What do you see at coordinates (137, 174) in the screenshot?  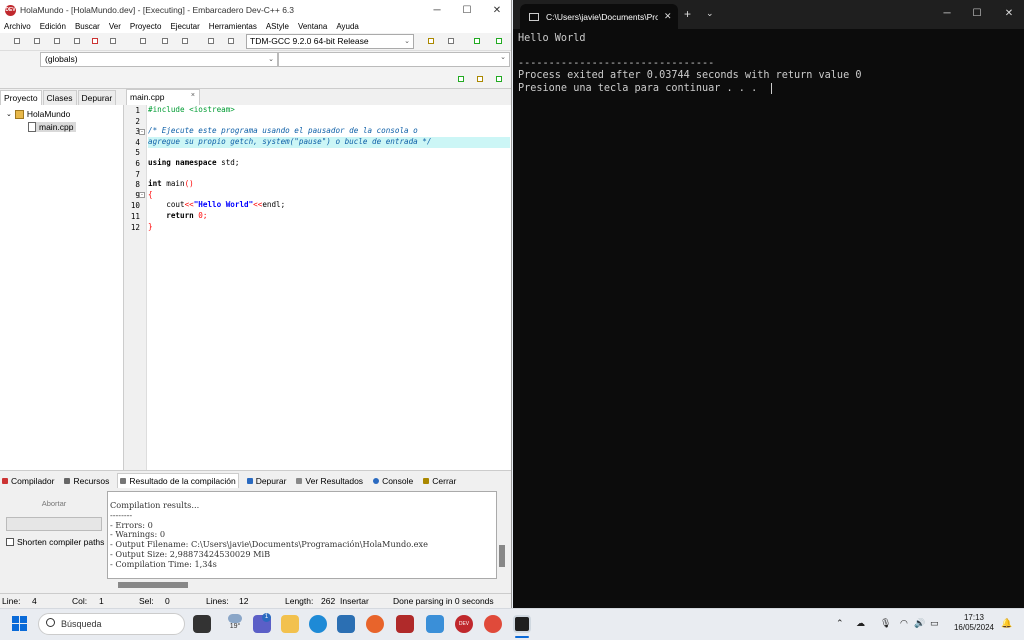 I see `line-number: 7` at bounding box center [137, 174].